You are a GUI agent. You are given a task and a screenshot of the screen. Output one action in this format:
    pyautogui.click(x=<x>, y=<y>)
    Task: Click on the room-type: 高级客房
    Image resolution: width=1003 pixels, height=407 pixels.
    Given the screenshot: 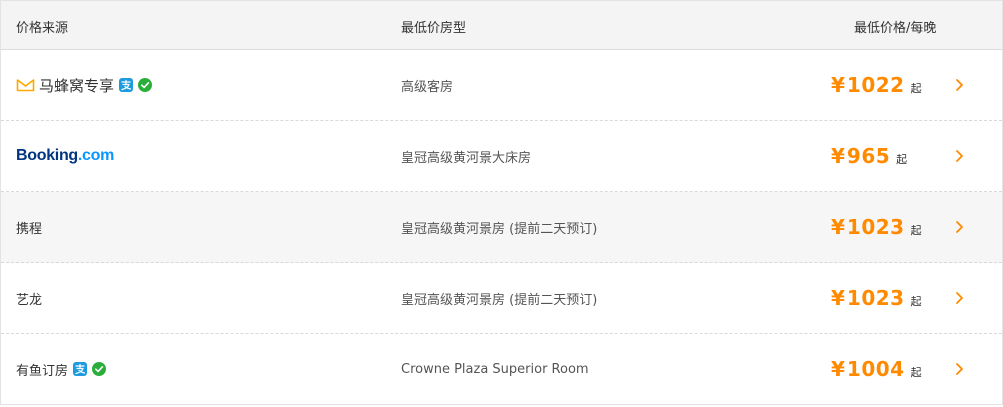 What is the action you would take?
    pyautogui.click(x=427, y=87)
    